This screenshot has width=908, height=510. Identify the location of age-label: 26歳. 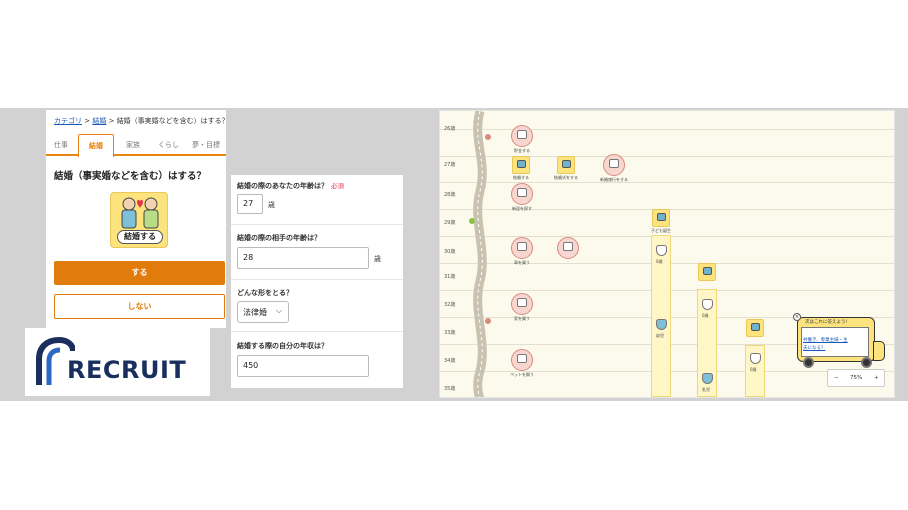
(450, 129).